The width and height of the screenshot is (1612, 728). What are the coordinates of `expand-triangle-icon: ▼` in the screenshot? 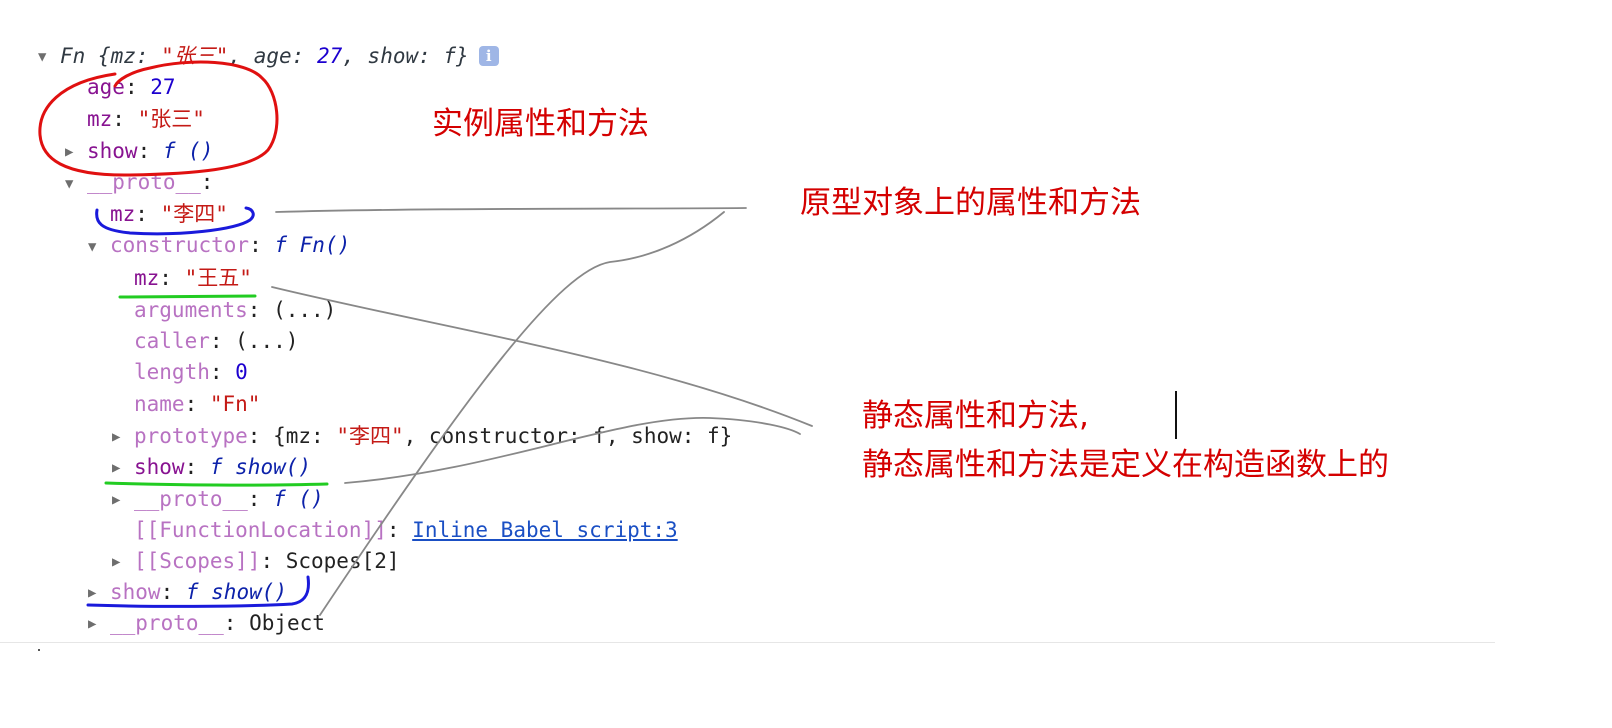 It's located at (49, 57).